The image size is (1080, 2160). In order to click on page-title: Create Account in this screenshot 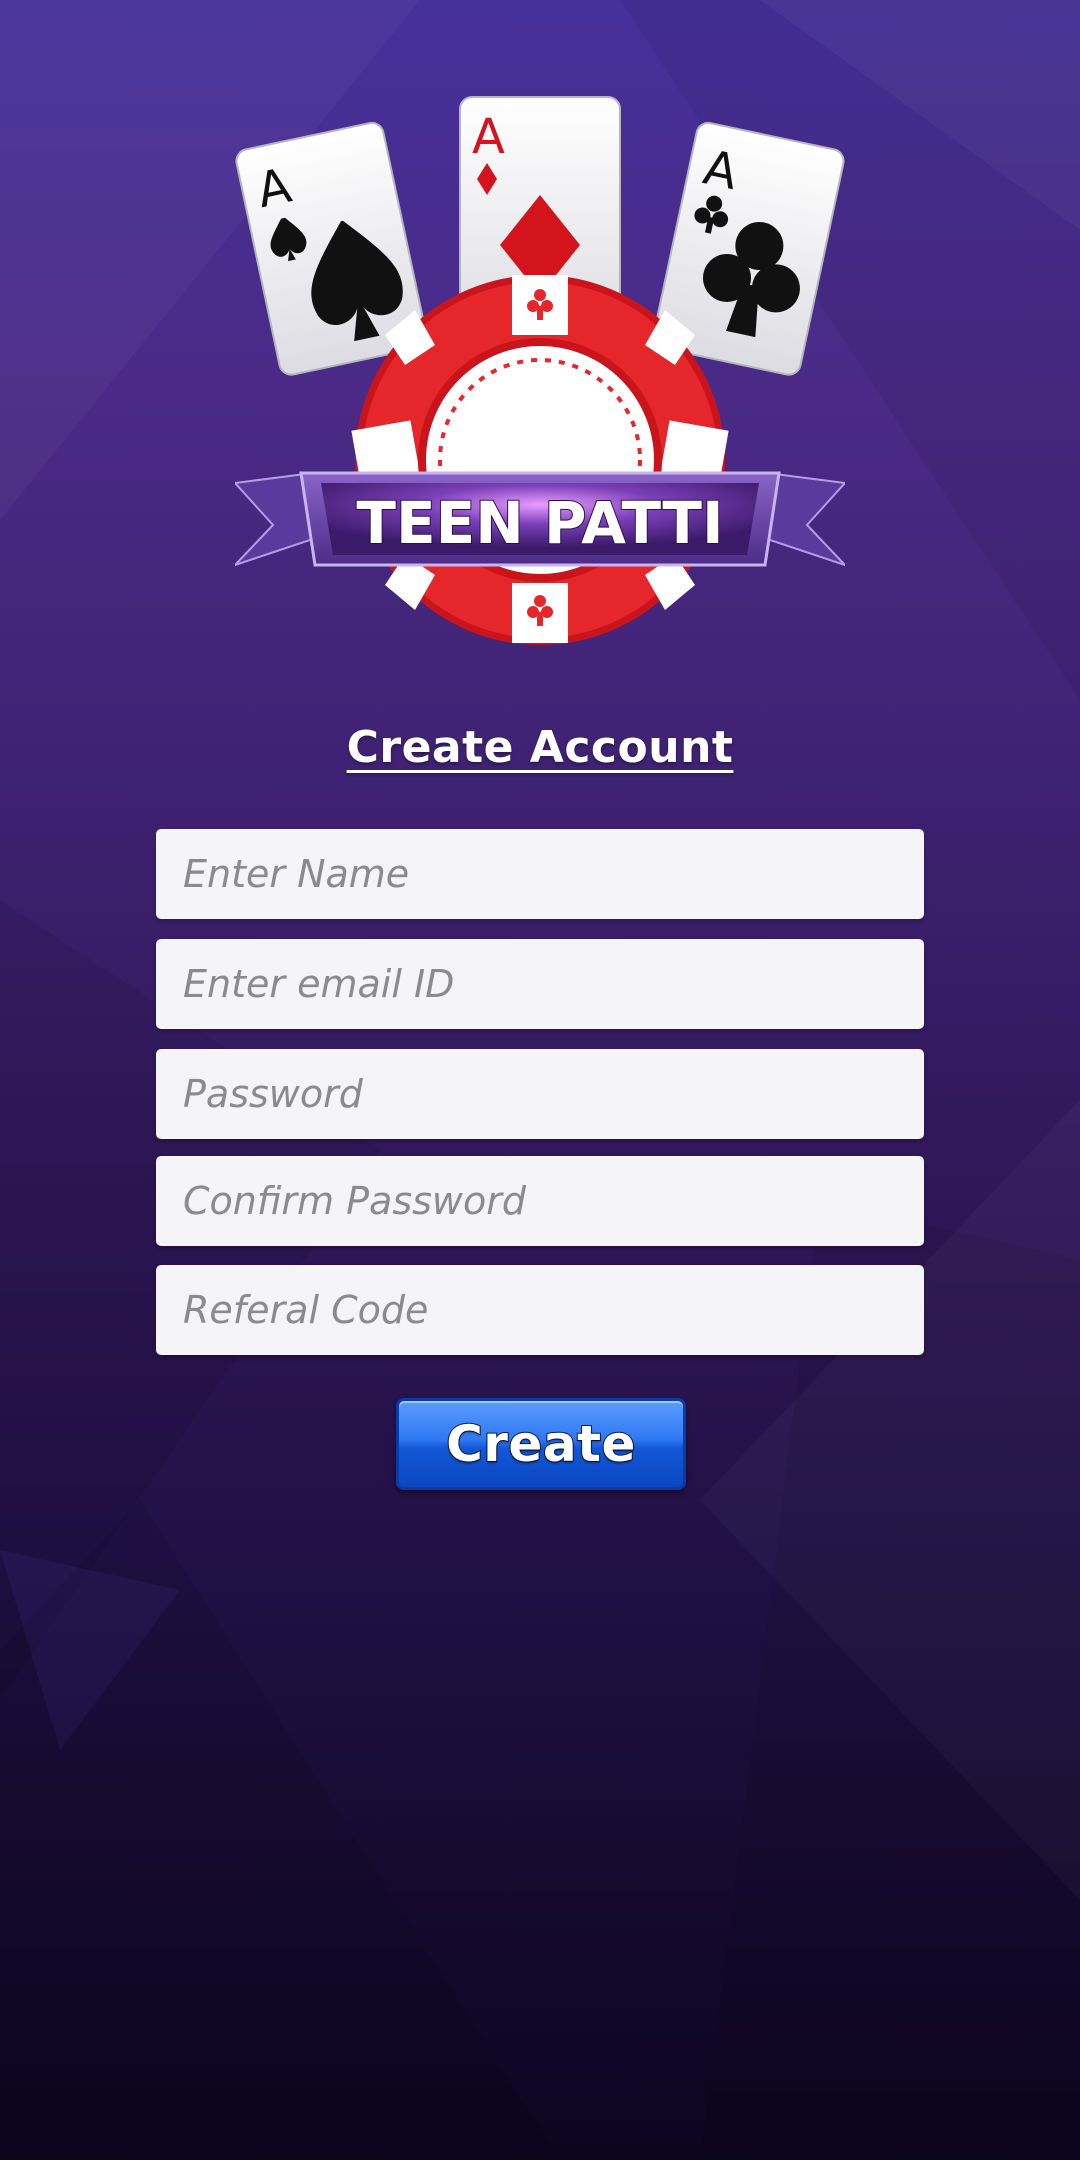, I will do `click(540, 747)`.